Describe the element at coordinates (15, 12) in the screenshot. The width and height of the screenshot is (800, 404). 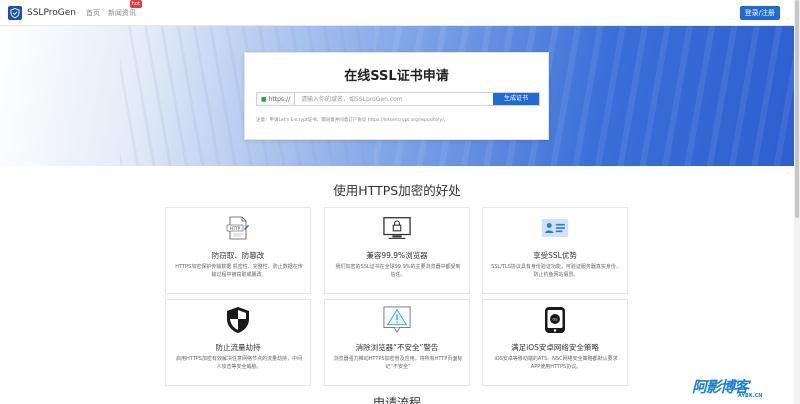
I see `shield-check-logo-icon` at that location.